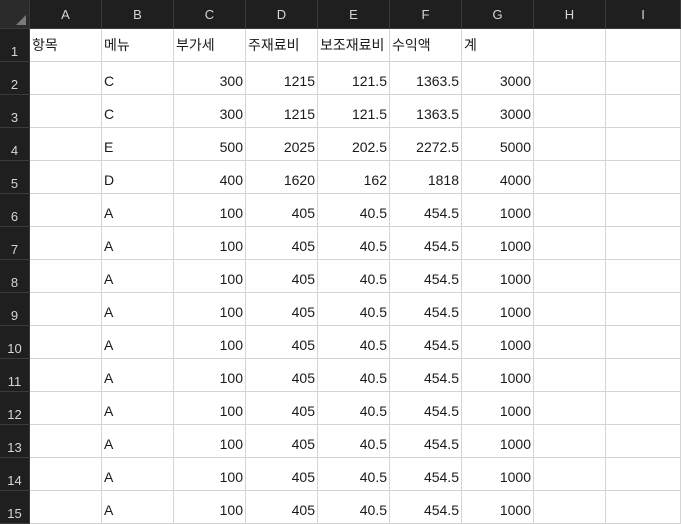 This screenshot has height=524, width=681. Describe the element at coordinates (210, 474) in the screenshot. I see `cell-c14: 100` at that location.